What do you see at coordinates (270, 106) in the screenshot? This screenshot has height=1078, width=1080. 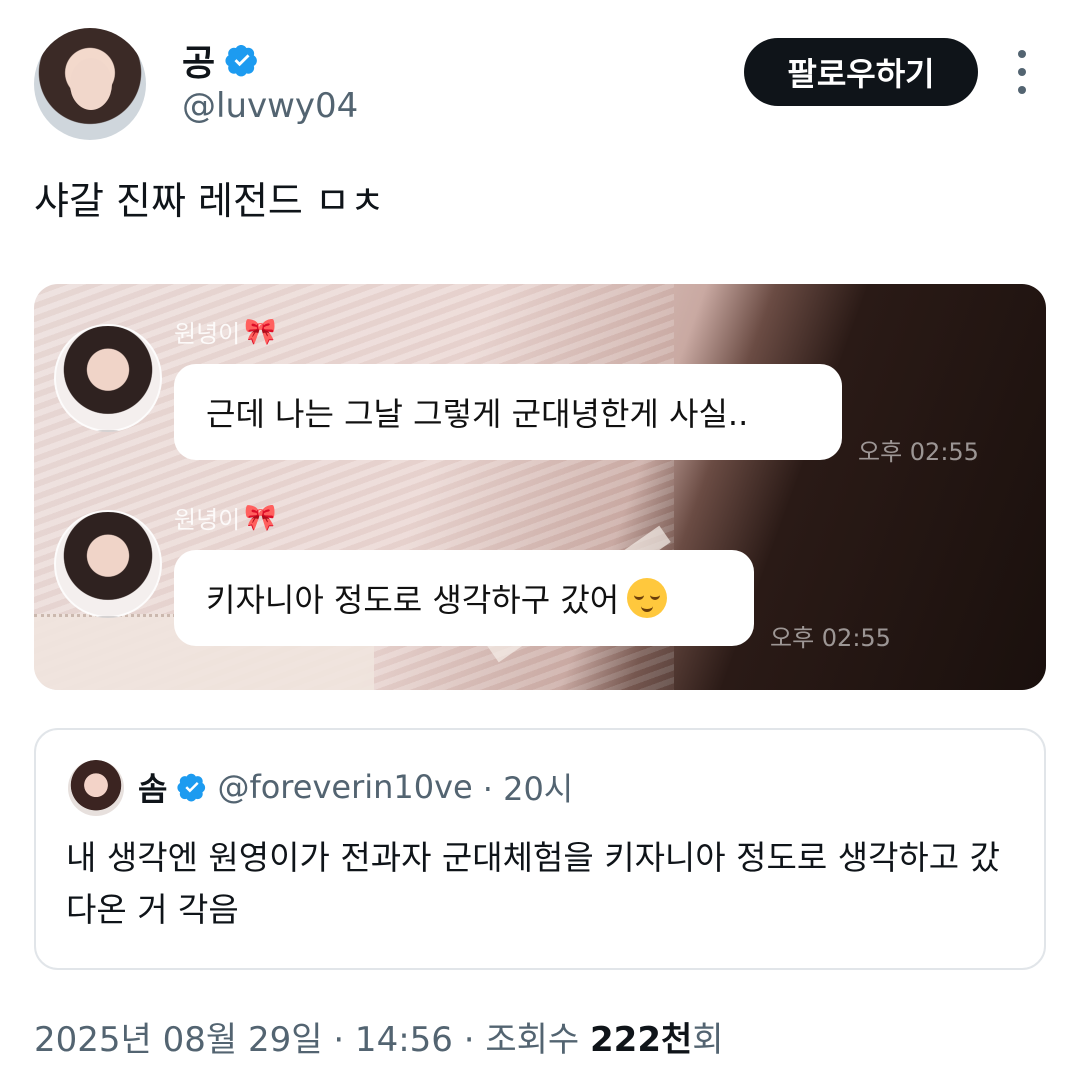 I see `author-handle: @luvwy04` at bounding box center [270, 106].